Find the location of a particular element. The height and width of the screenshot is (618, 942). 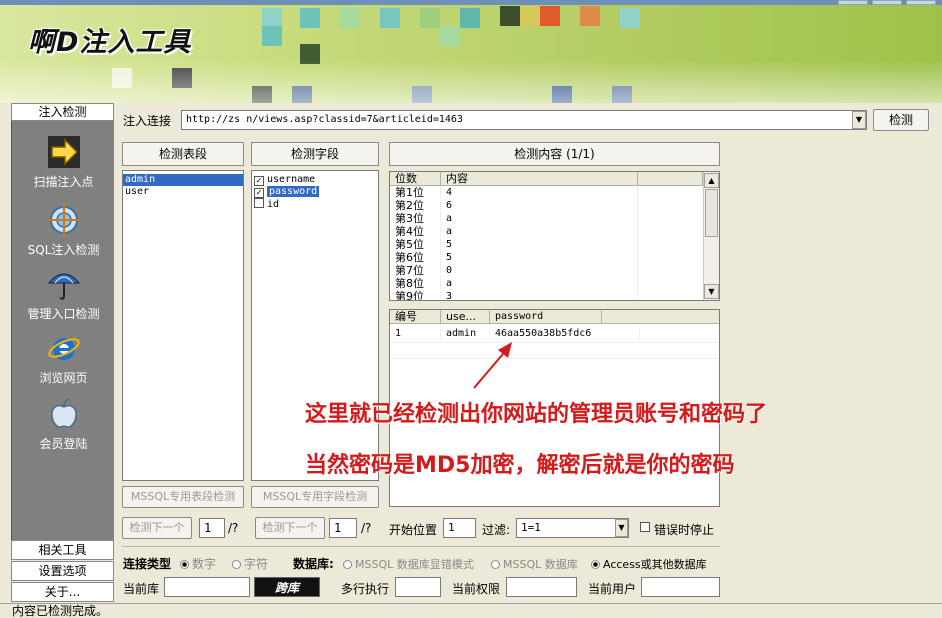

multi-exec-input is located at coordinates (418, 587).